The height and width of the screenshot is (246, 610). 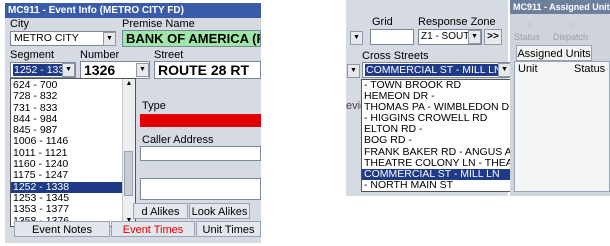 I want to click on left-dropdown-icon: ▼, so click(x=353, y=71).